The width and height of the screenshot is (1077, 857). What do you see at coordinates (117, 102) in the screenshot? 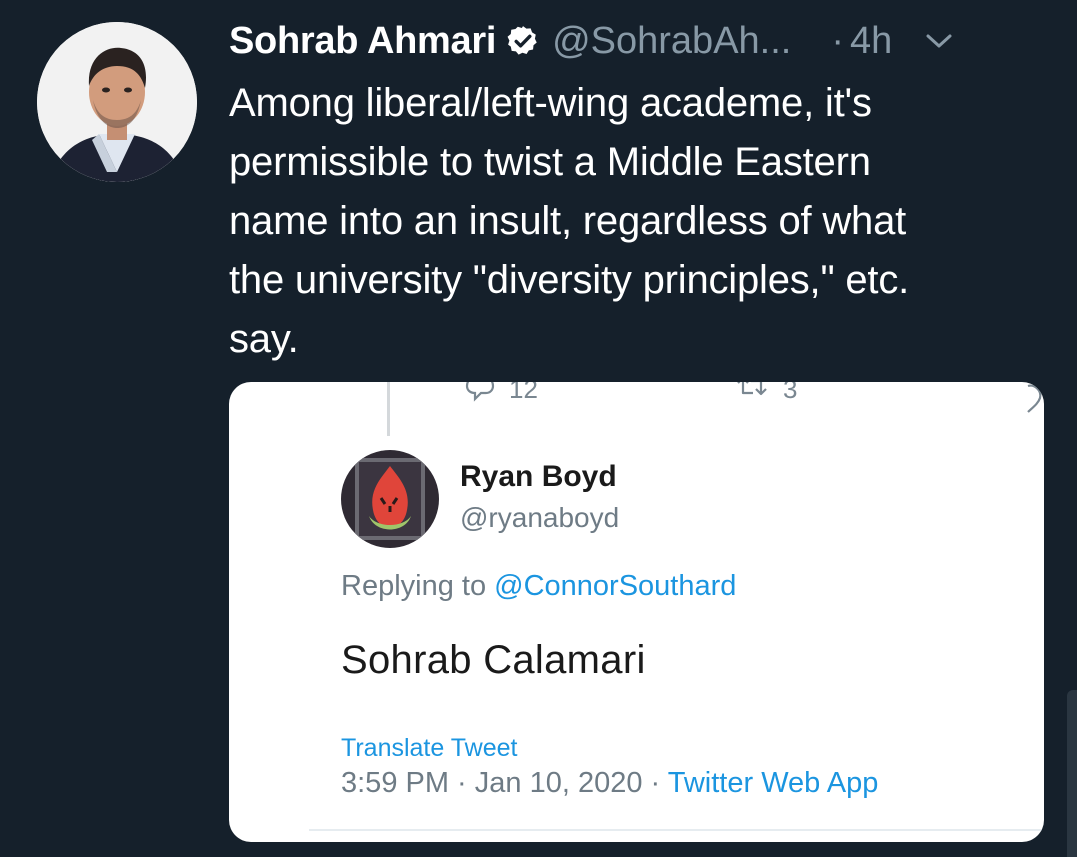
I see `author-avatar` at bounding box center [117, 102].